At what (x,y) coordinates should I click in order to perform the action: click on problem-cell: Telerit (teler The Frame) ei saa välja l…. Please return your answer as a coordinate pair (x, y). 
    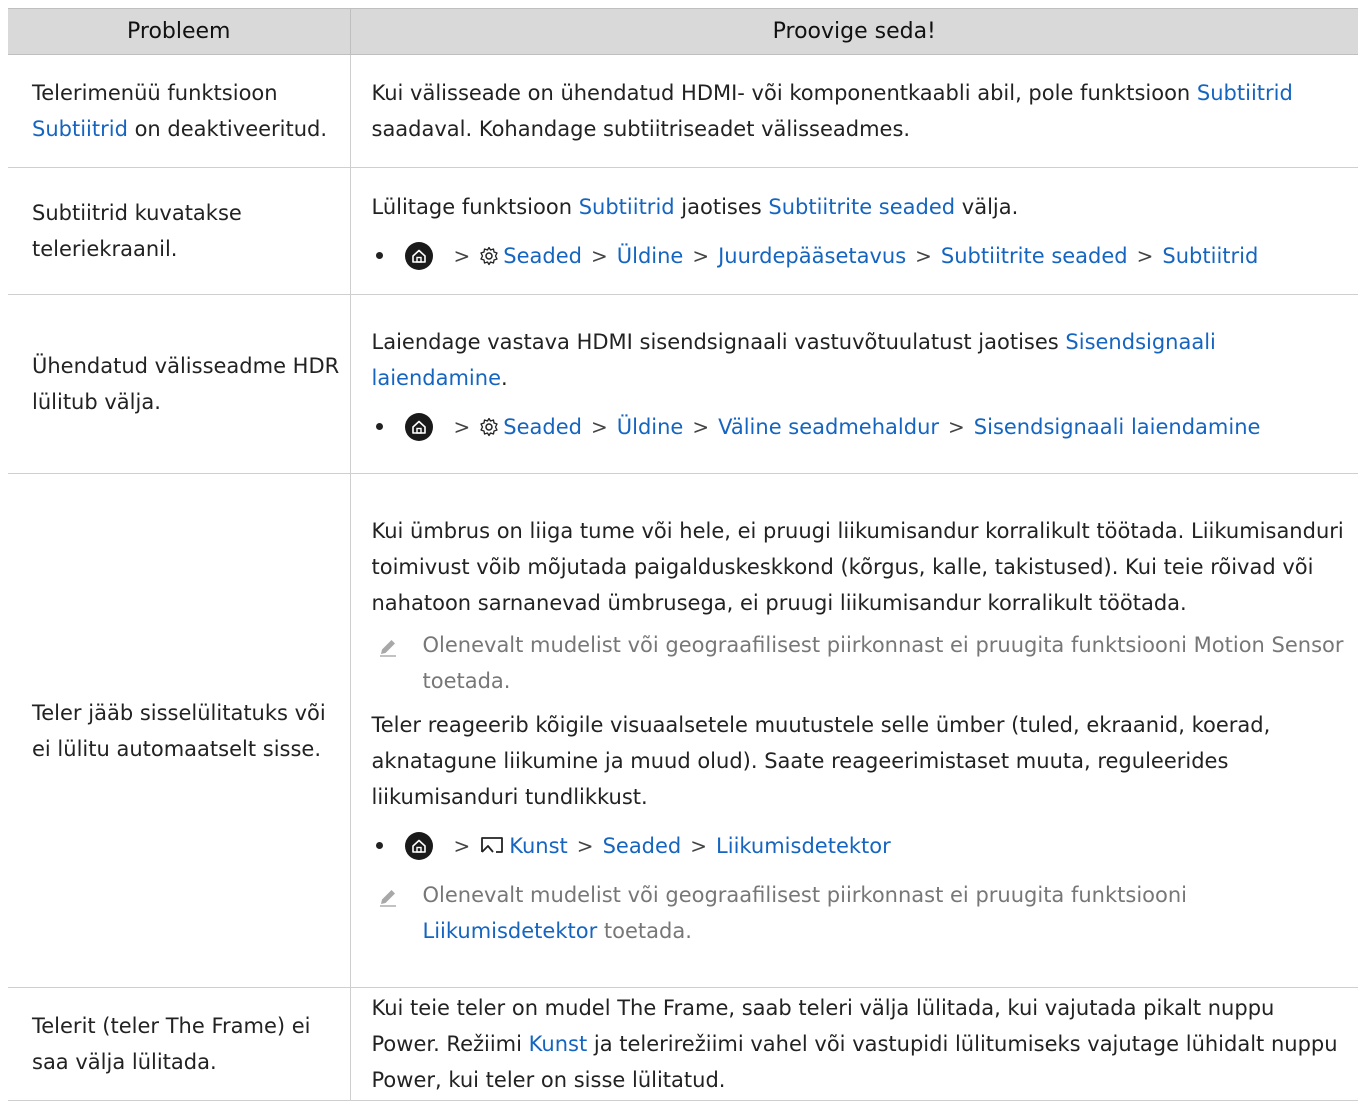
    Looking at the image, I should click on (179, 1044).